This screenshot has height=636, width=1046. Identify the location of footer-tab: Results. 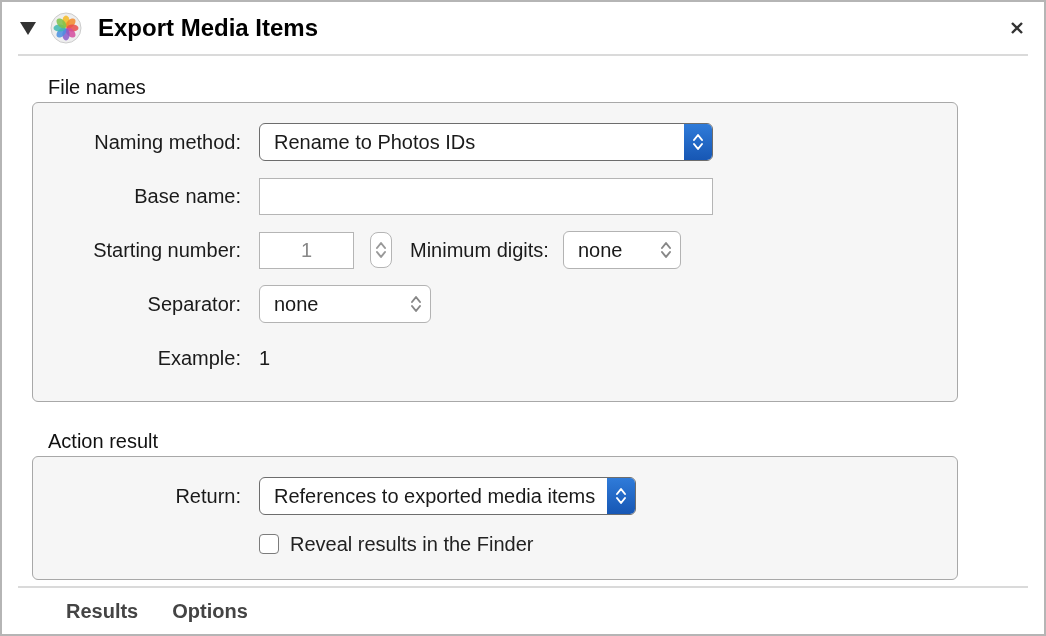
(102, 611).